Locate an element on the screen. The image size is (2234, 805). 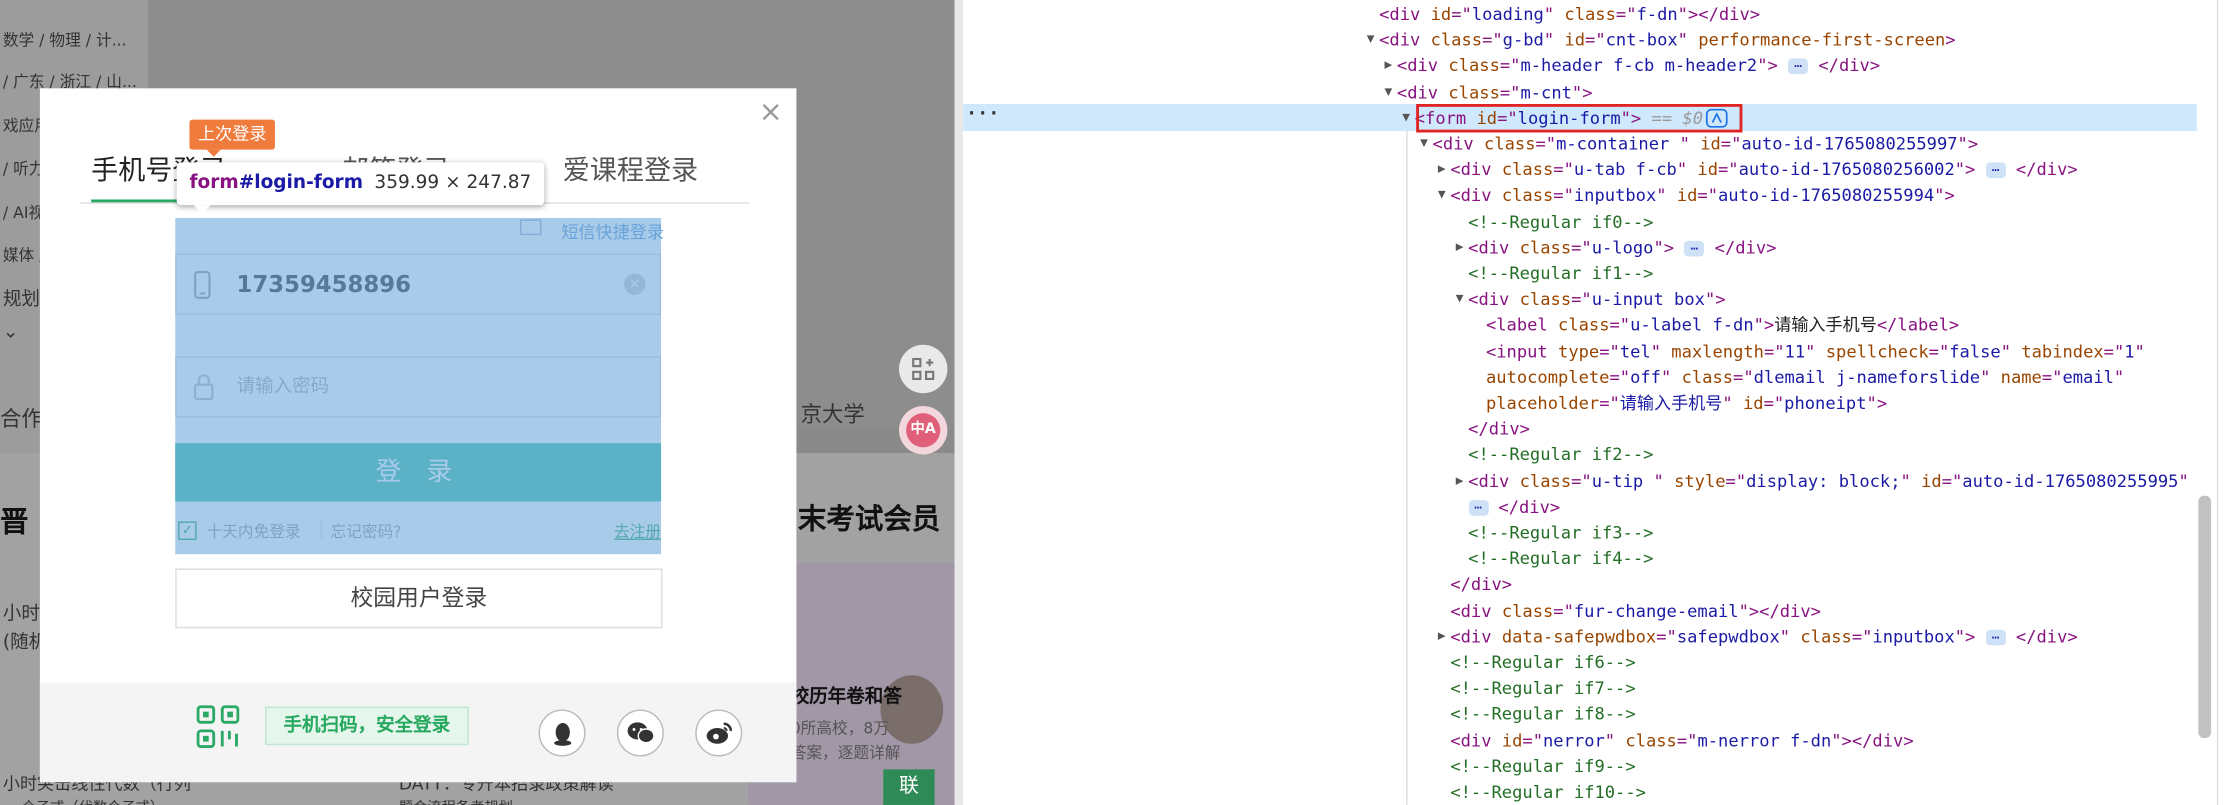
dom-node-markup: <!--Regular if8--> is located at coordinates (1543, 714).